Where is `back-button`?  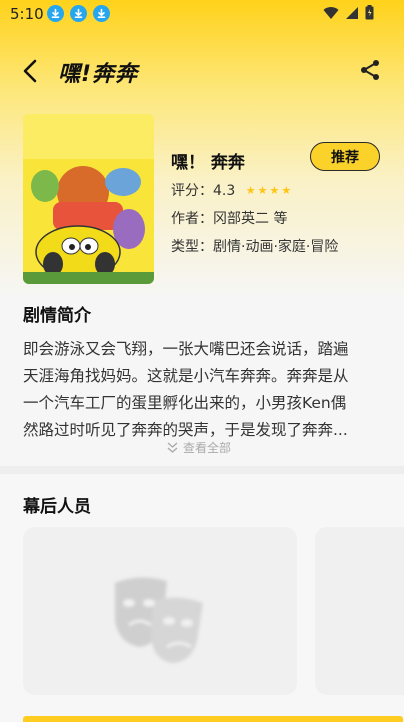 back-button is located at coordinates (31, 71).